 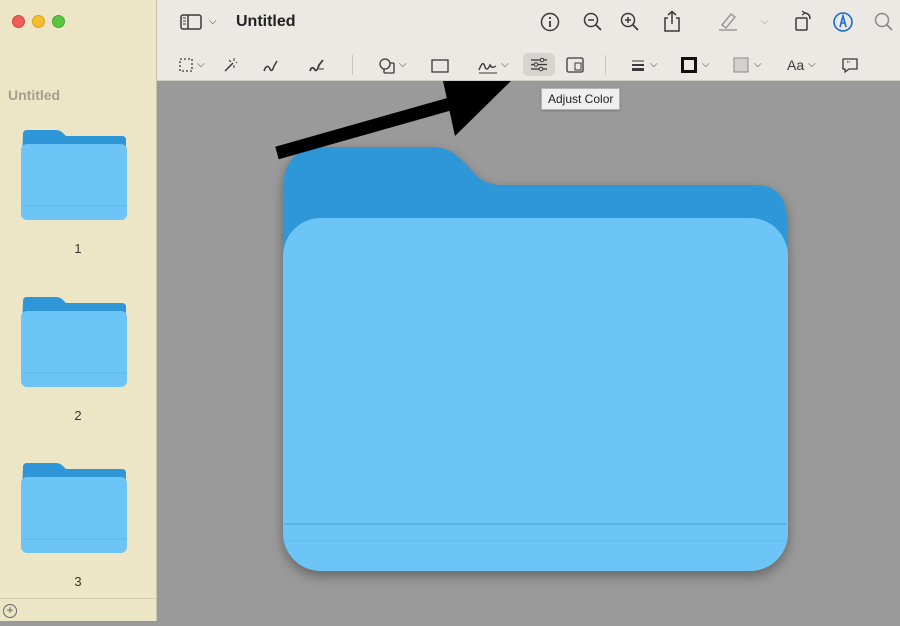 I want to click on search-icon, so click(x=884, y=21).